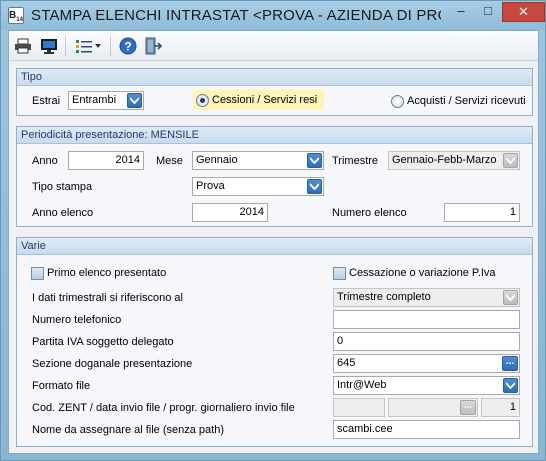 Image resolution: width=546 pixels, height=461 pixels. I want to click on tipo-stampa-value: Prova, so click(210, 186).